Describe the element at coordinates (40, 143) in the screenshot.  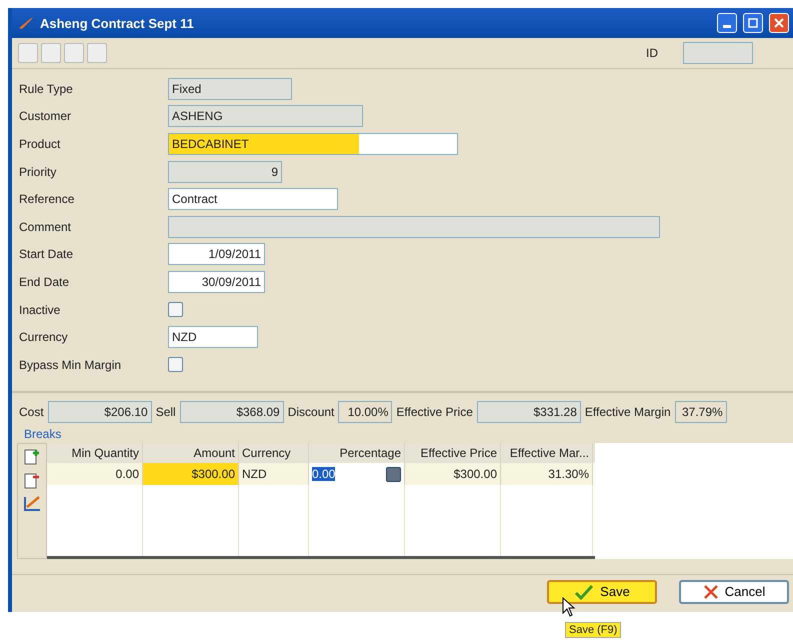
I see `field-label: Product` at that location.